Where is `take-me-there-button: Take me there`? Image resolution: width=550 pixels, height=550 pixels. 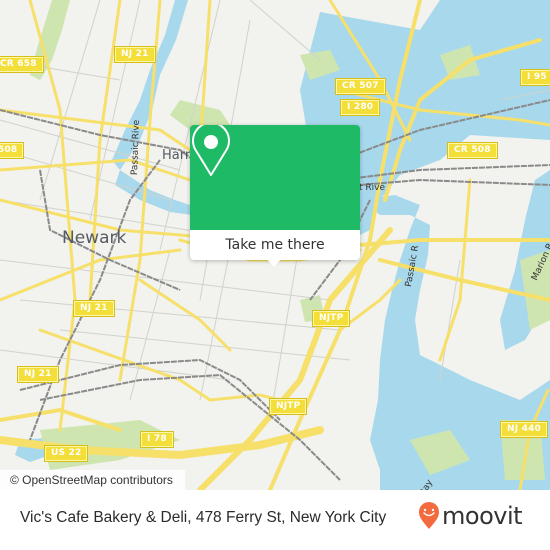 take-me-there-button: Take me there is located at coordinates (275, 245).